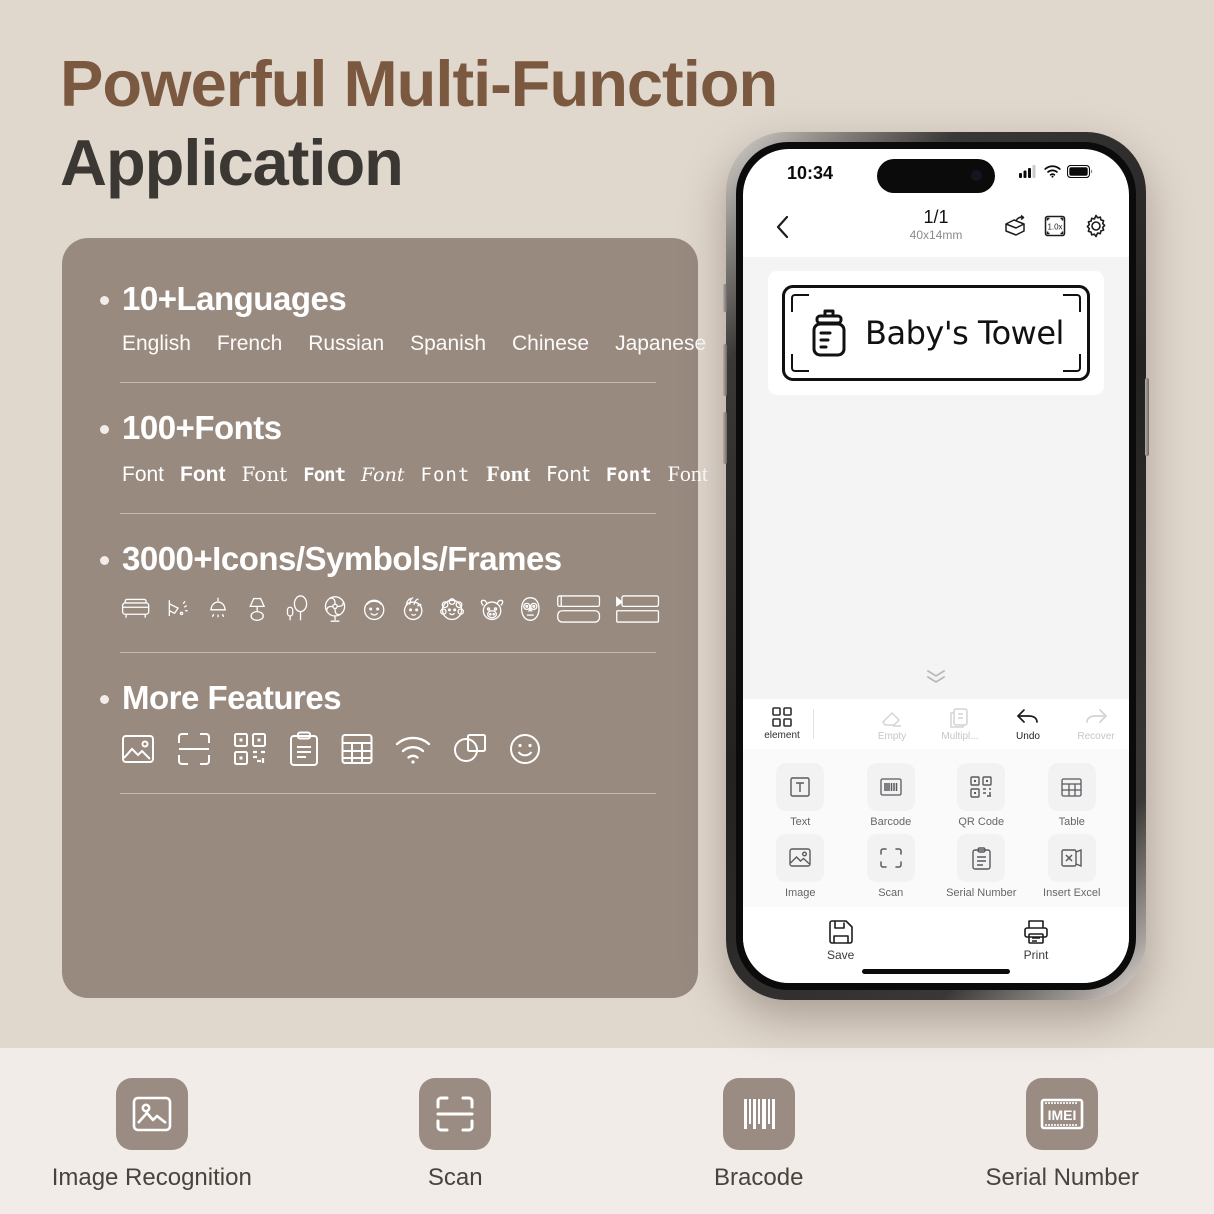  Describe the element at coordinates (1028, 724) in the screenshot. I see `undo-button: Undo` at that location.